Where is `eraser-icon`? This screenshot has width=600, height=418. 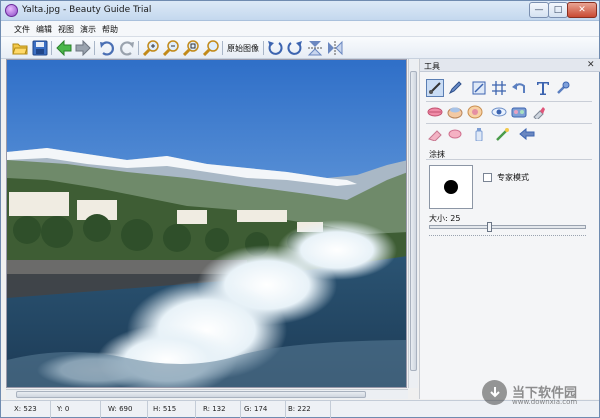
eraser-icon is located at coordinates (435, 134).